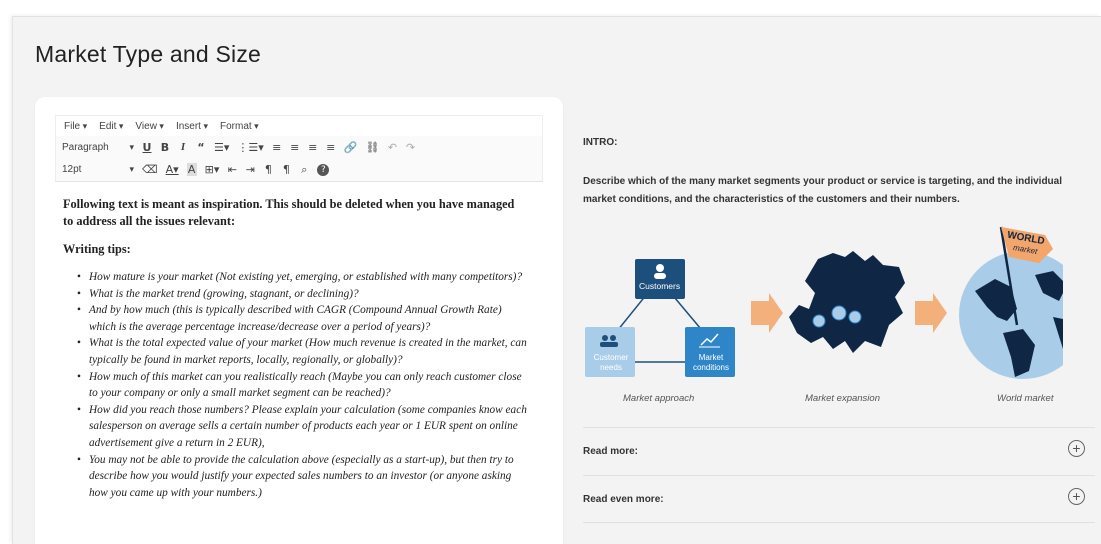 Image resolution: width=1101 pixels, height=544 pixels. I want to click on bold-icon: B, so click(165, 147).